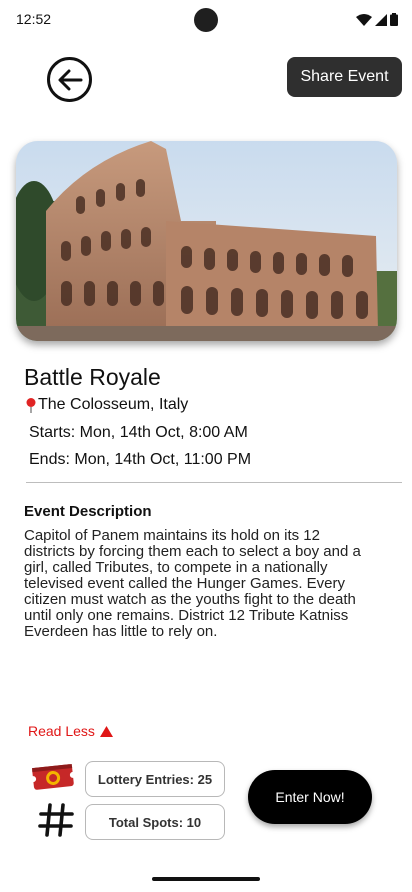 The height and width of the screenshot is (892, 412). What do you see at coordinates (155, 779) in the screenshot?
I see `lottery-entries-badge: Lottery Entries: 25` at bounding box center [155, 779].